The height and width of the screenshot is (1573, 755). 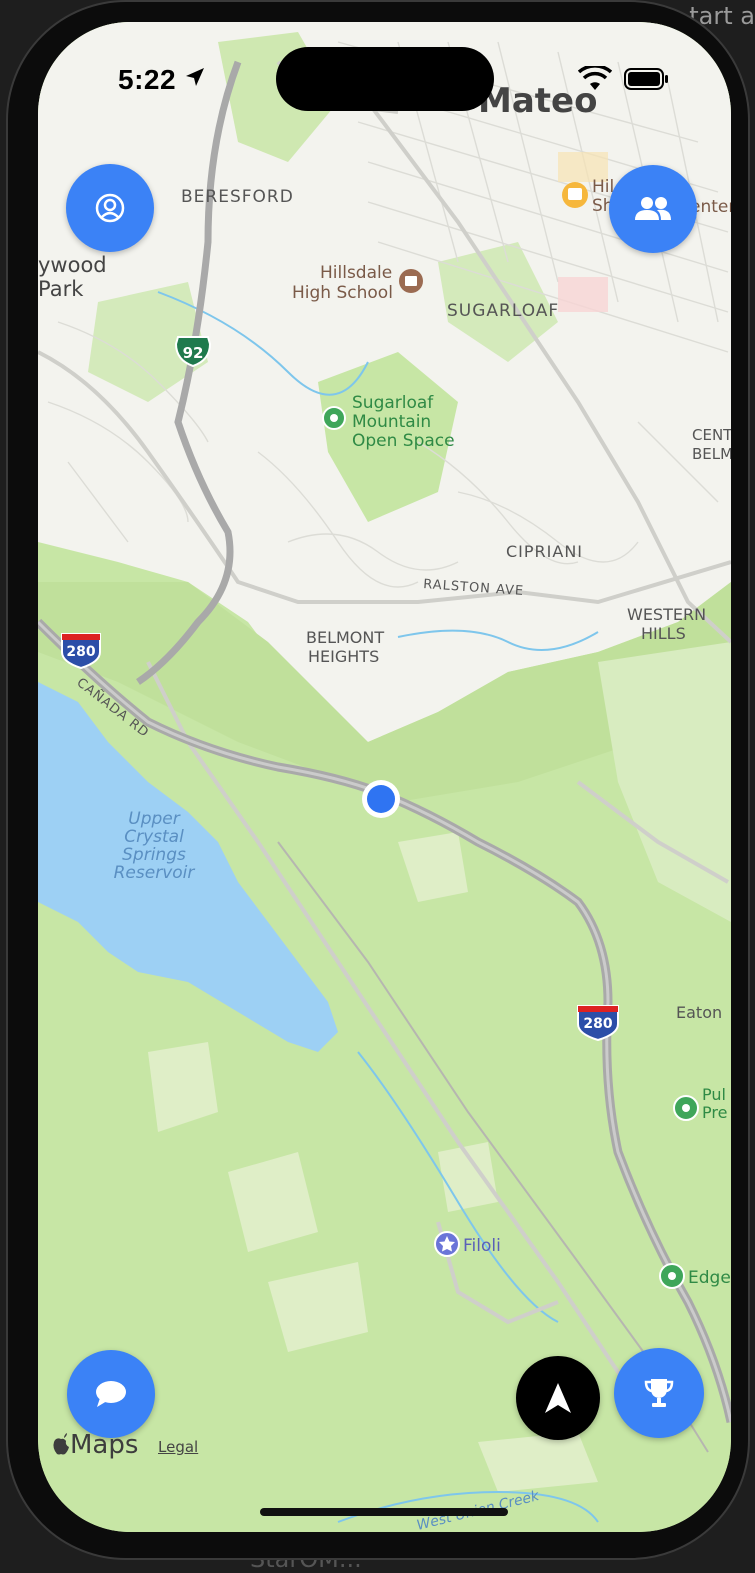 What do you see at coordinates (154, 819) in the screenshot?
I see `map-label-res-1: Upper` at bounding box center [154, 819].